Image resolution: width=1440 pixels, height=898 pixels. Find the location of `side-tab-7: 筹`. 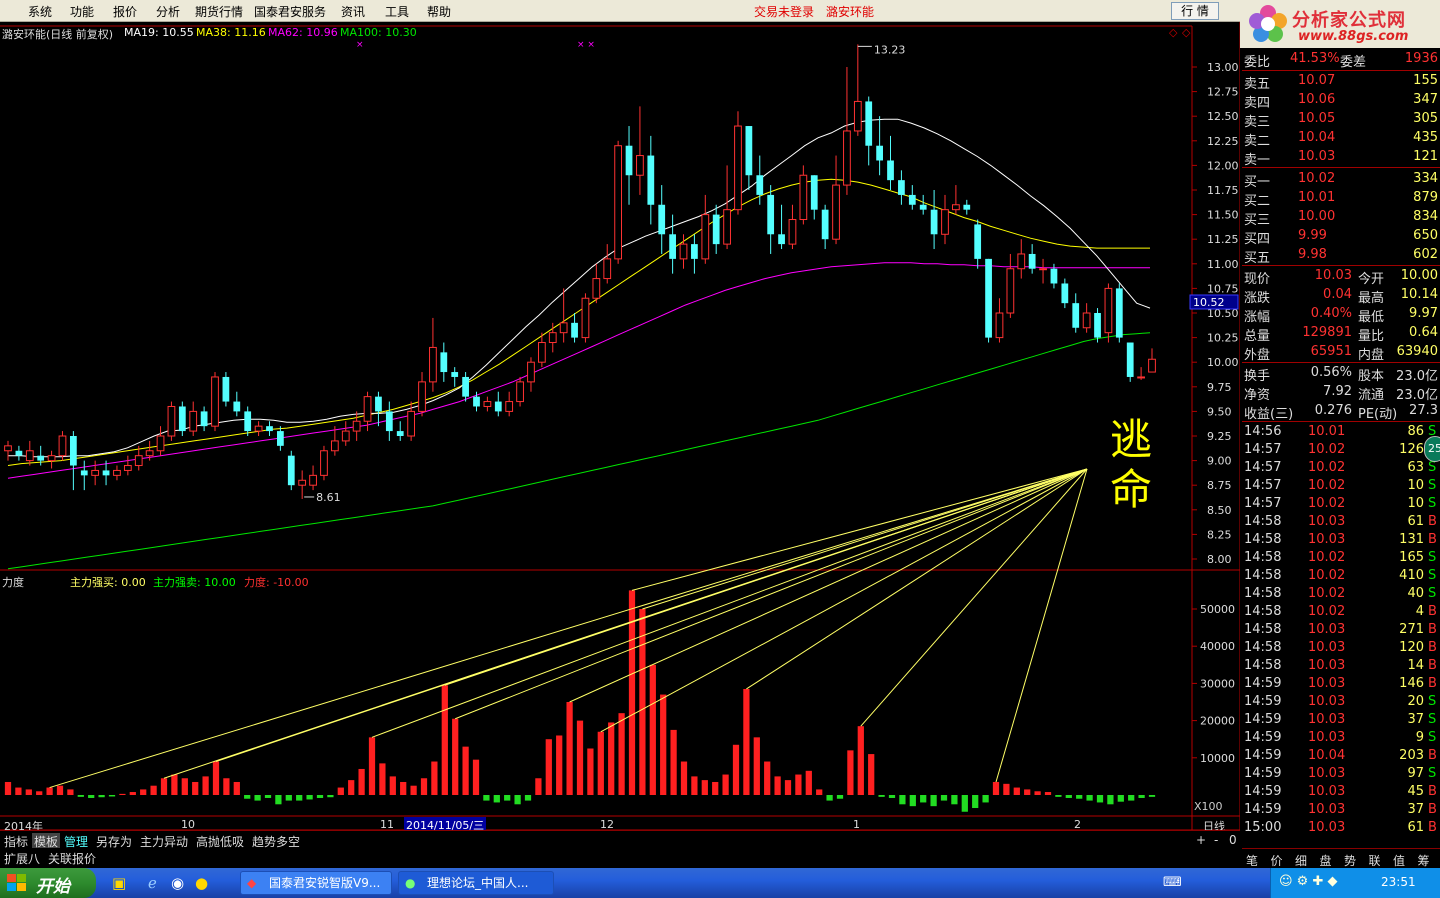

side-tab-7: 筹 is located at coordinates (1424, 860).